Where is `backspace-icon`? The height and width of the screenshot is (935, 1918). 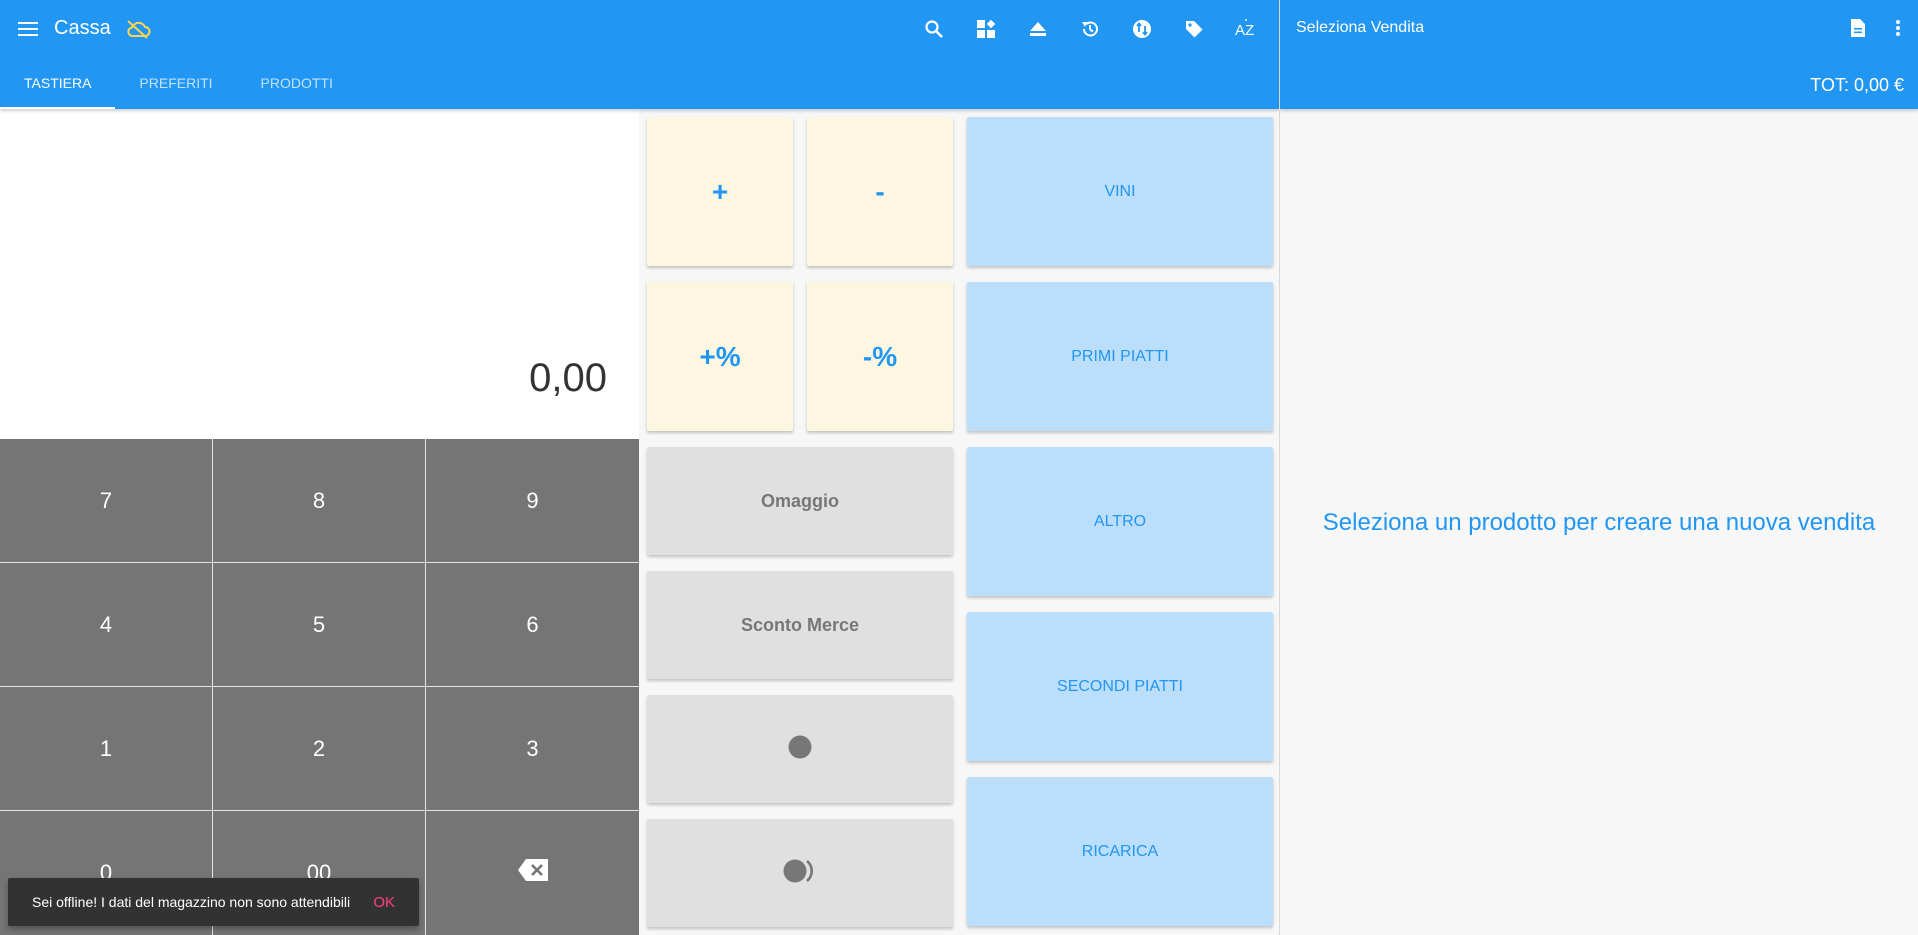
backspace-icon is located at coordinates (533, 873).